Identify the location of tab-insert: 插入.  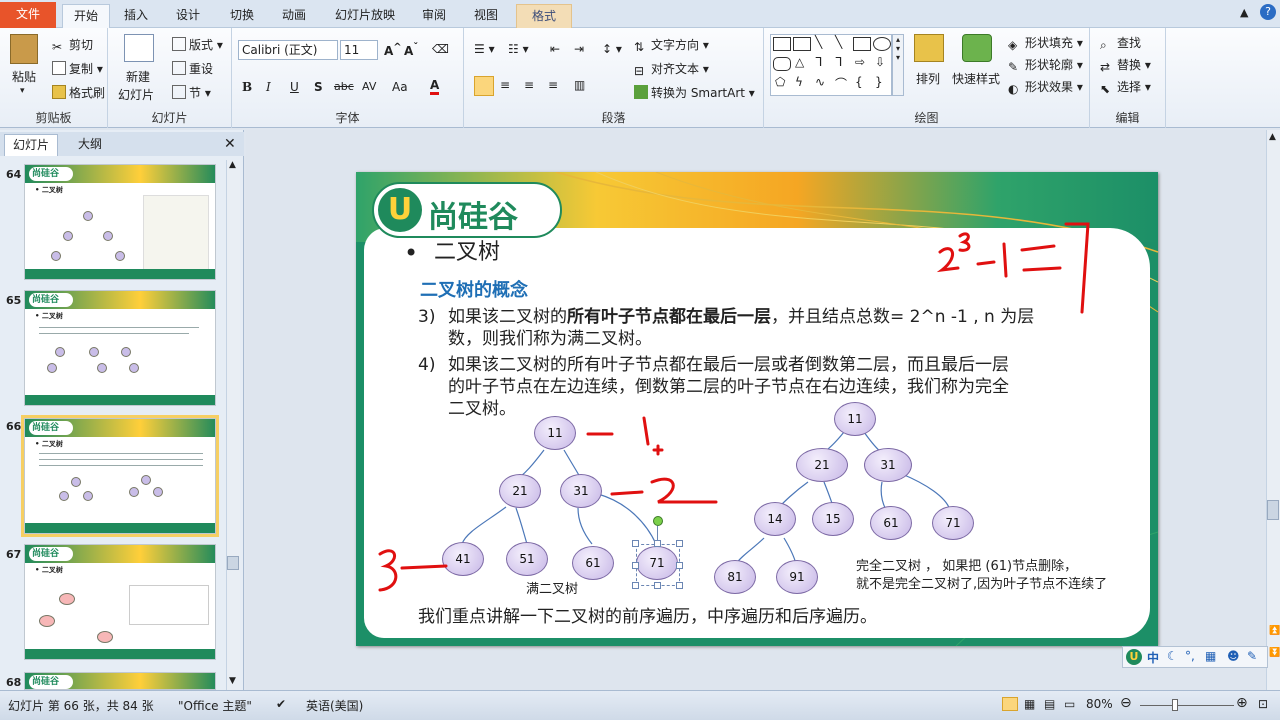
(136, 16).